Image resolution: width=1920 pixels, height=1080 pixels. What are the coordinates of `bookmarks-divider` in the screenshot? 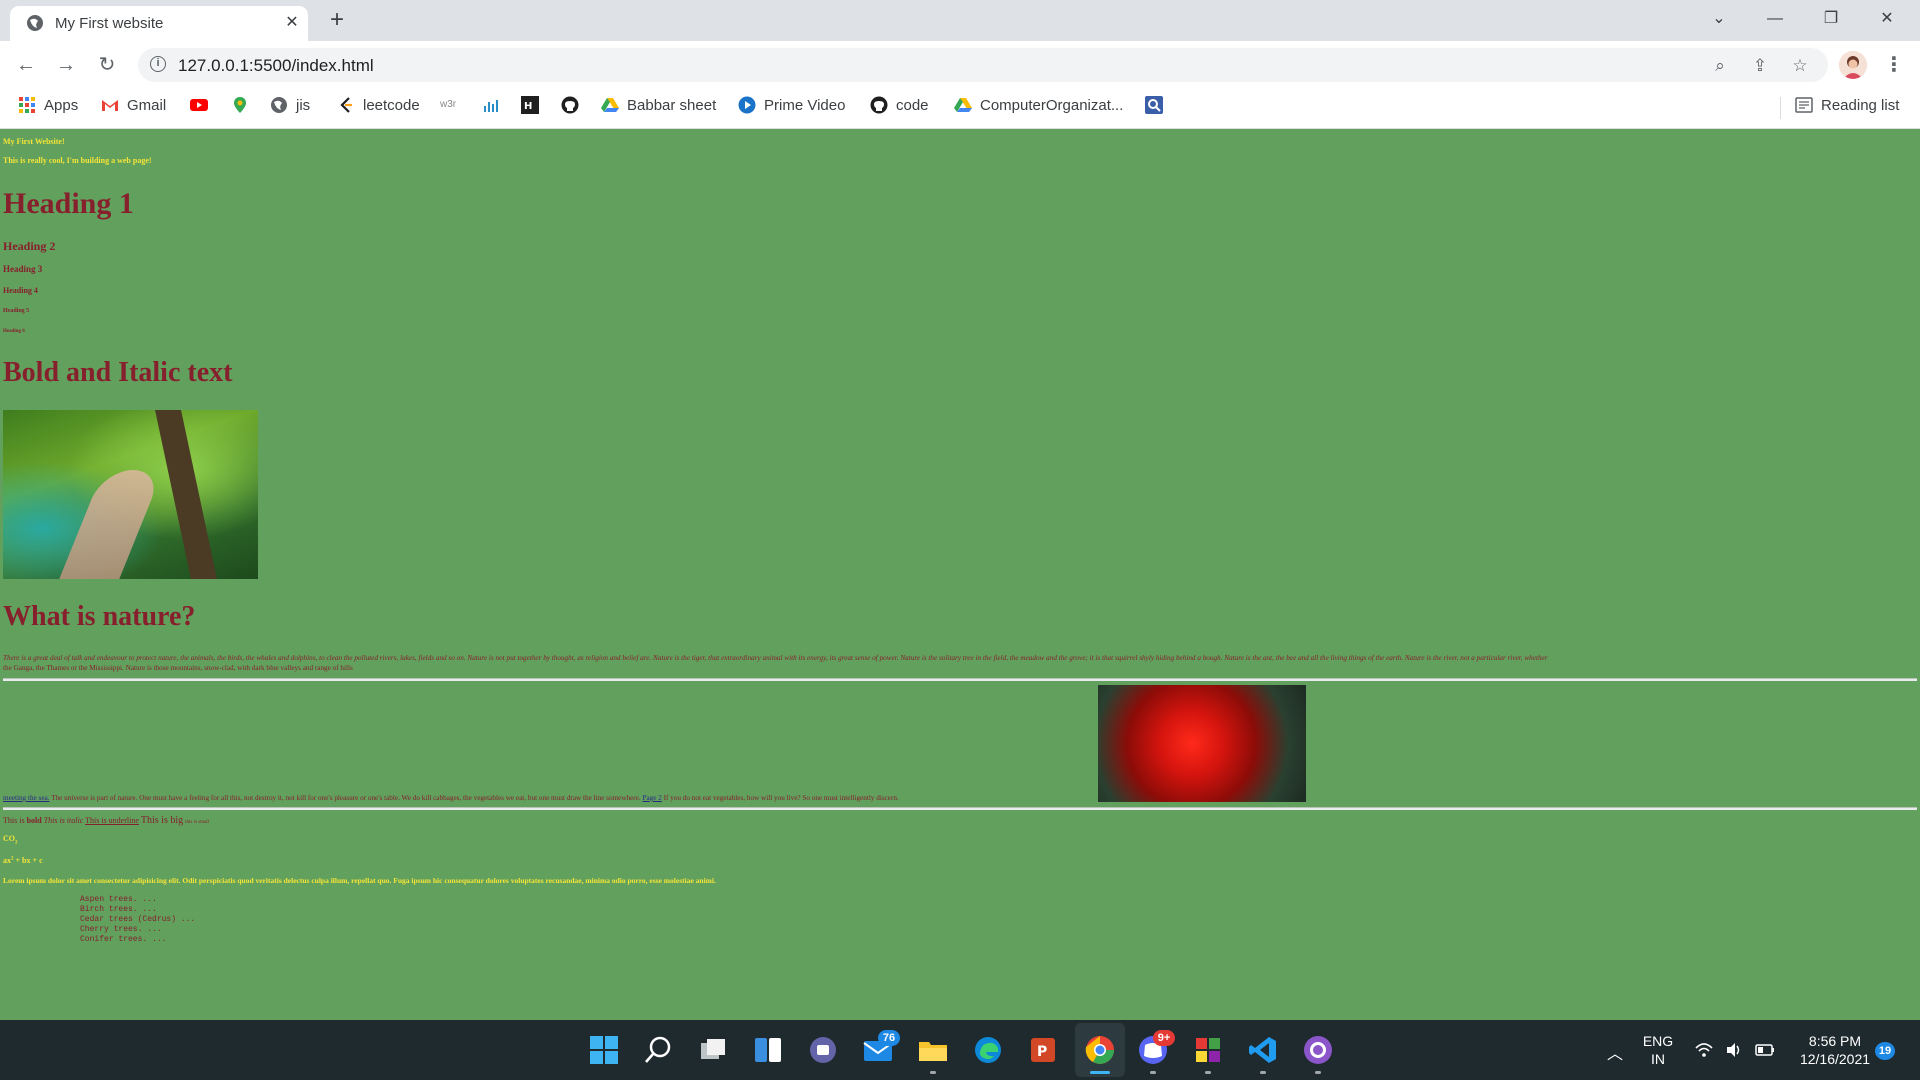 It's located at (1780, 108).